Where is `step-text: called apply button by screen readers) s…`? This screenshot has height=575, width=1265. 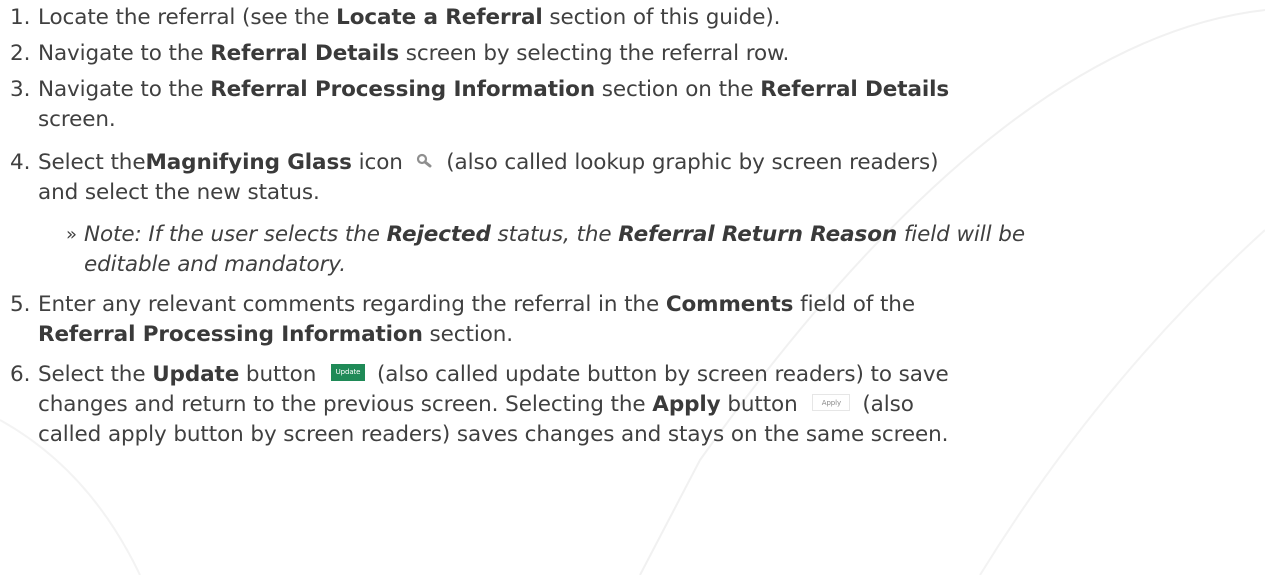
step-text: called apply button by screen readers) s… is located at coordinates (493, 434).